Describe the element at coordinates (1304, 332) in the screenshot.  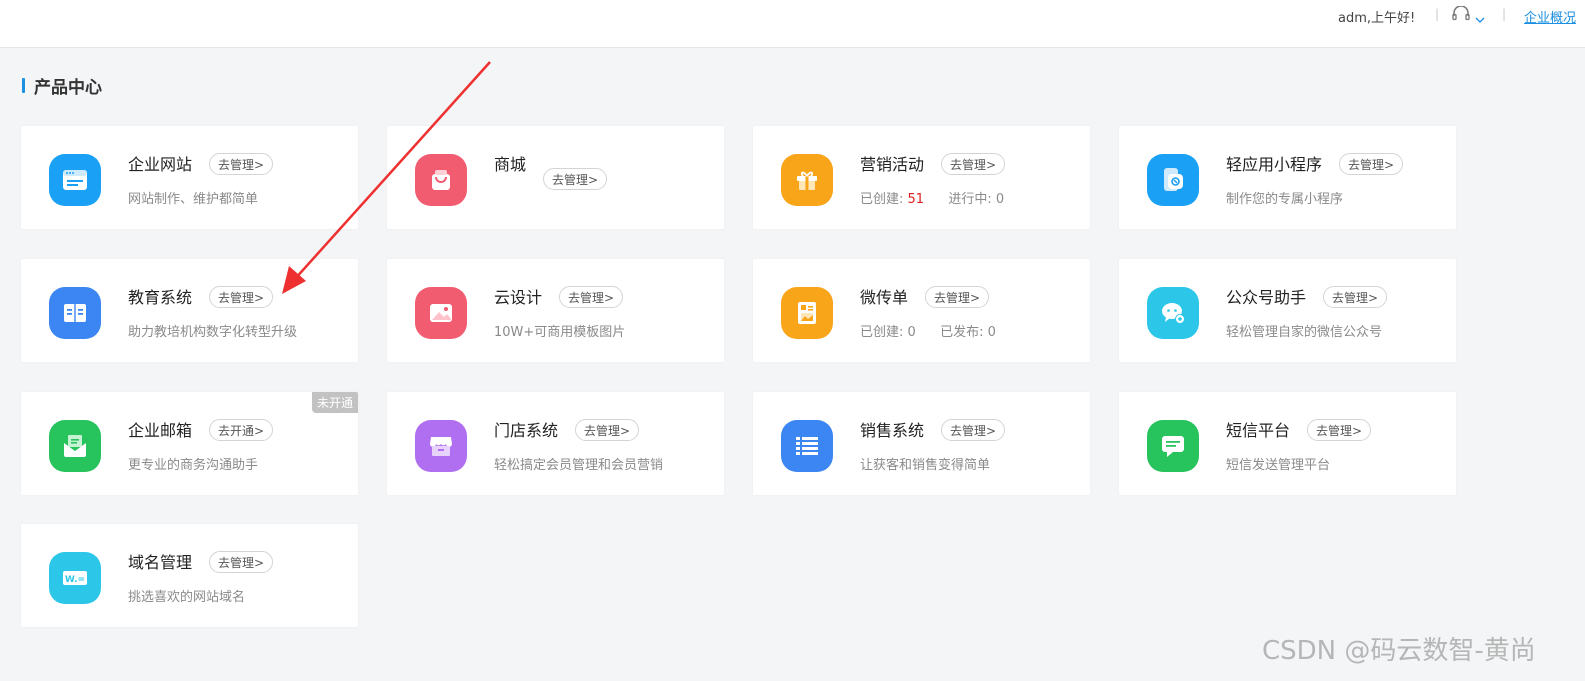
I see `product-desc: 轻松管理自家的微信公众号` at that location.